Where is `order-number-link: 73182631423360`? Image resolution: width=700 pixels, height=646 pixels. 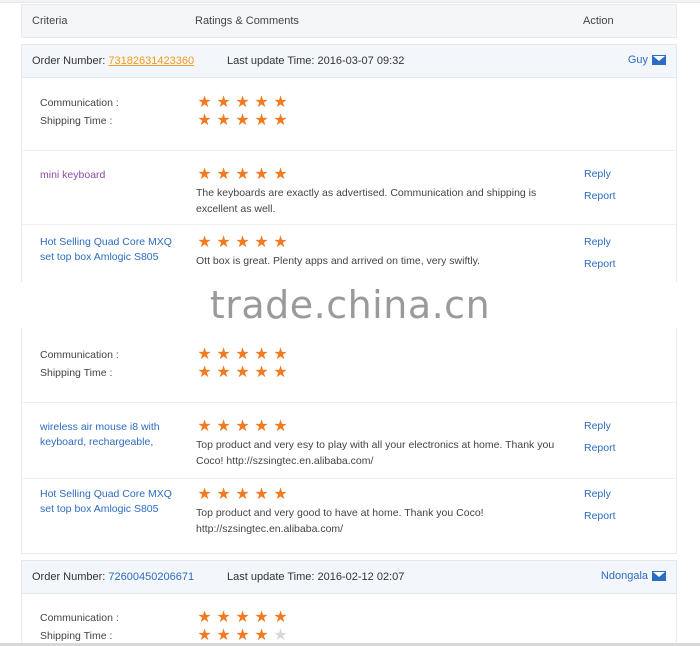
order-number-link: 73182631423360 is located at coordinates (151, 61).